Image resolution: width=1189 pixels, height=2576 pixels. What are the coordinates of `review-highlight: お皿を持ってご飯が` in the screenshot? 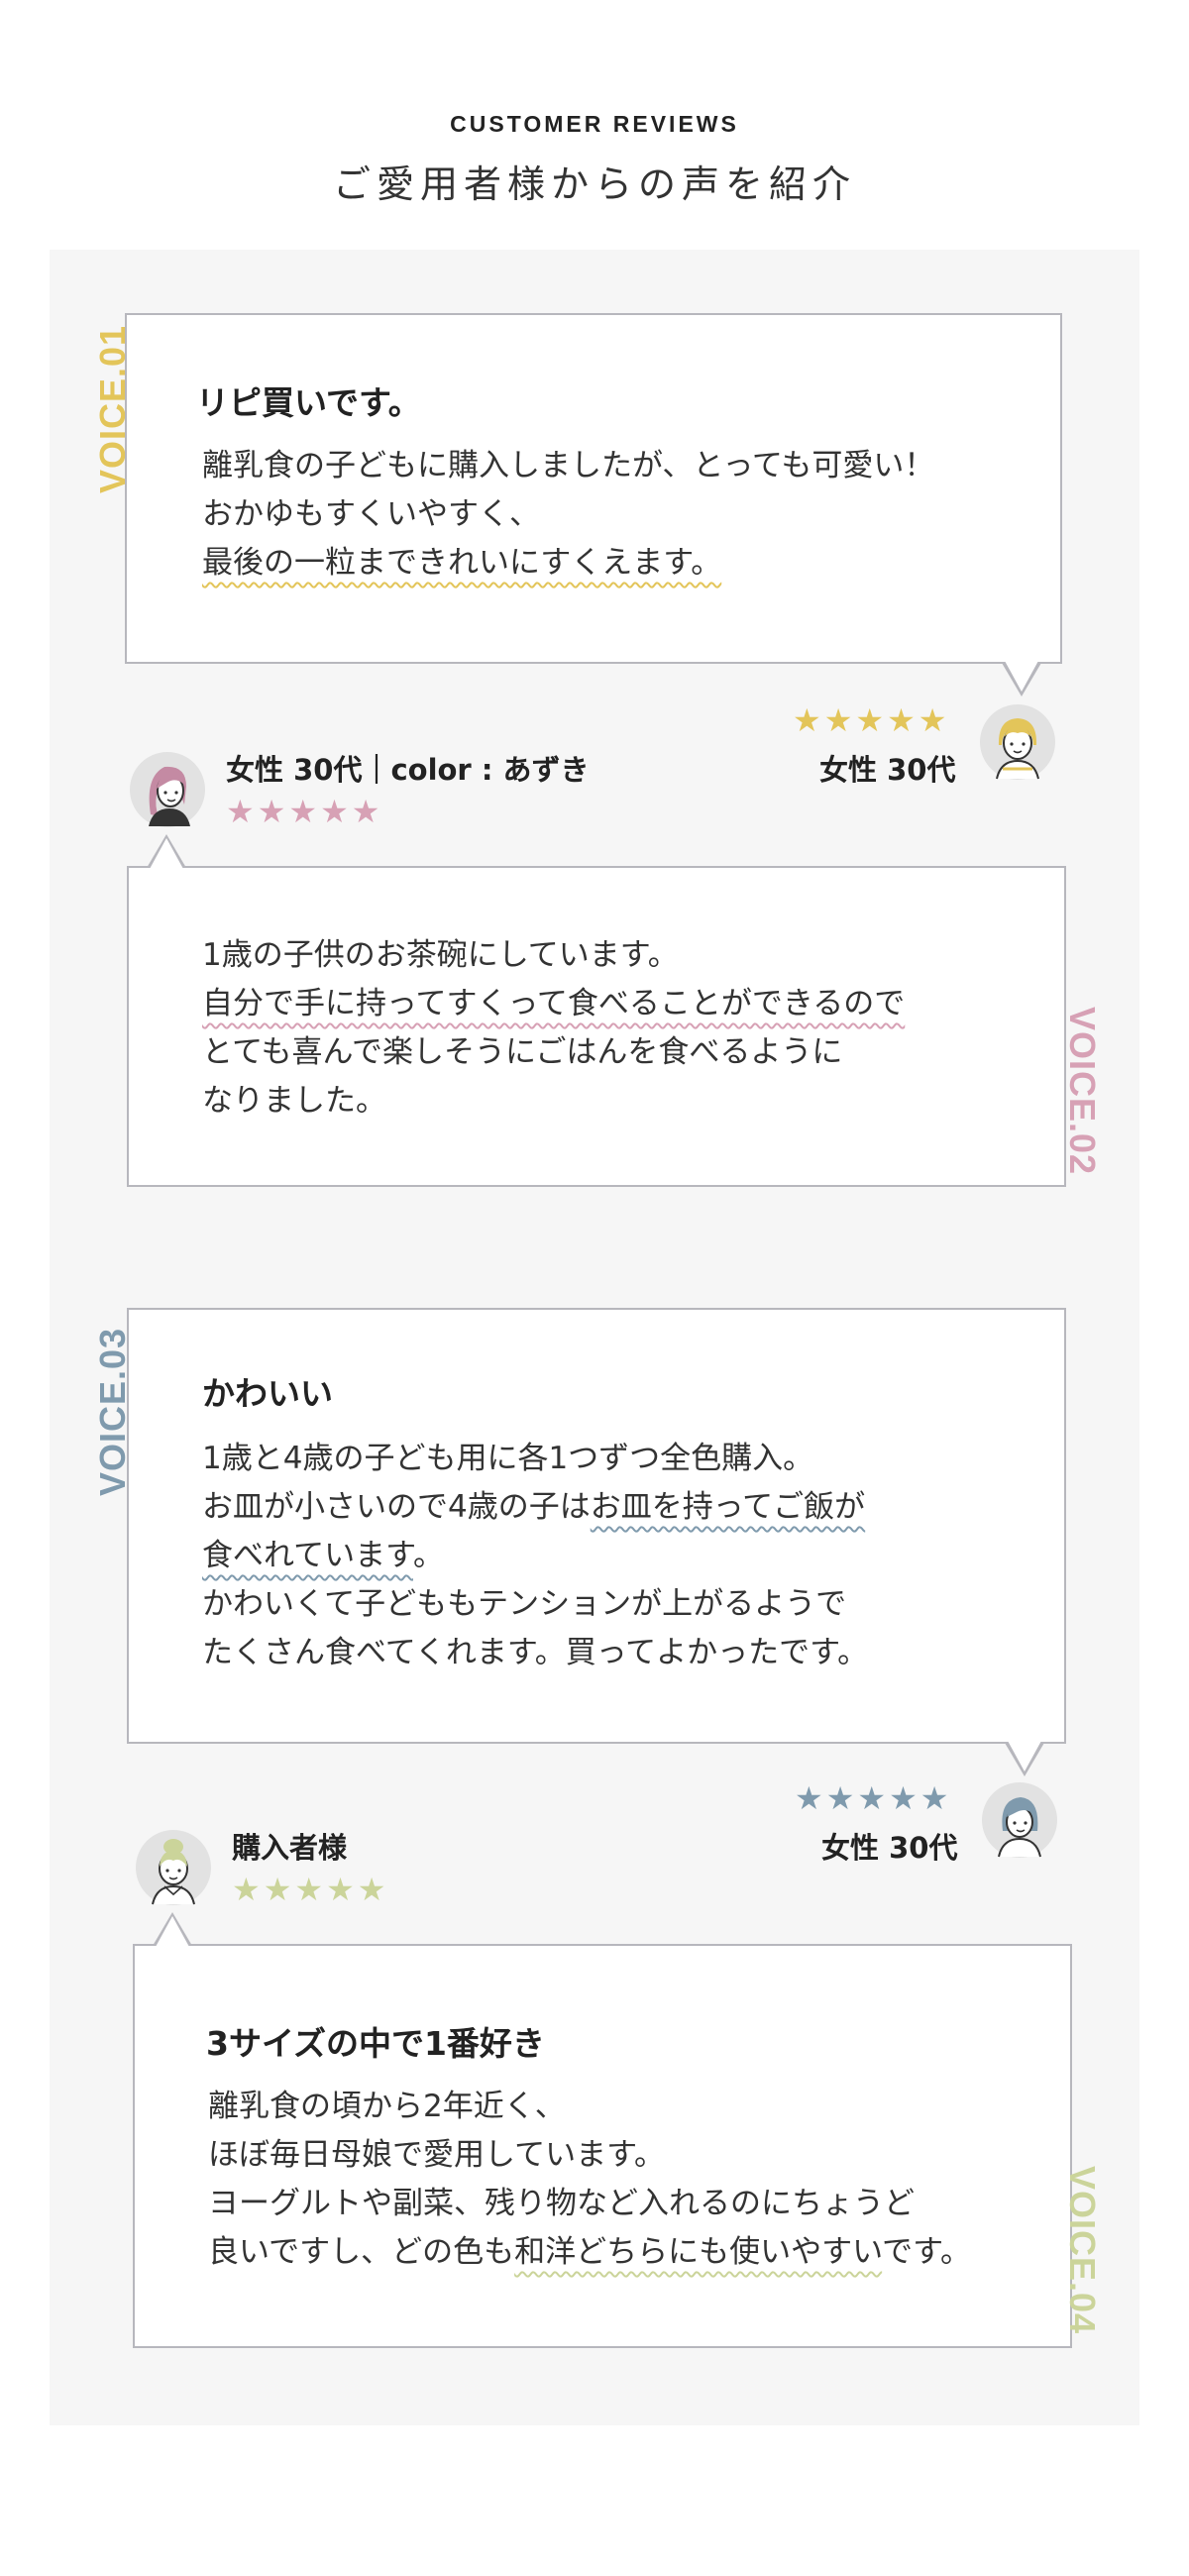 It's located at (728, 1507).